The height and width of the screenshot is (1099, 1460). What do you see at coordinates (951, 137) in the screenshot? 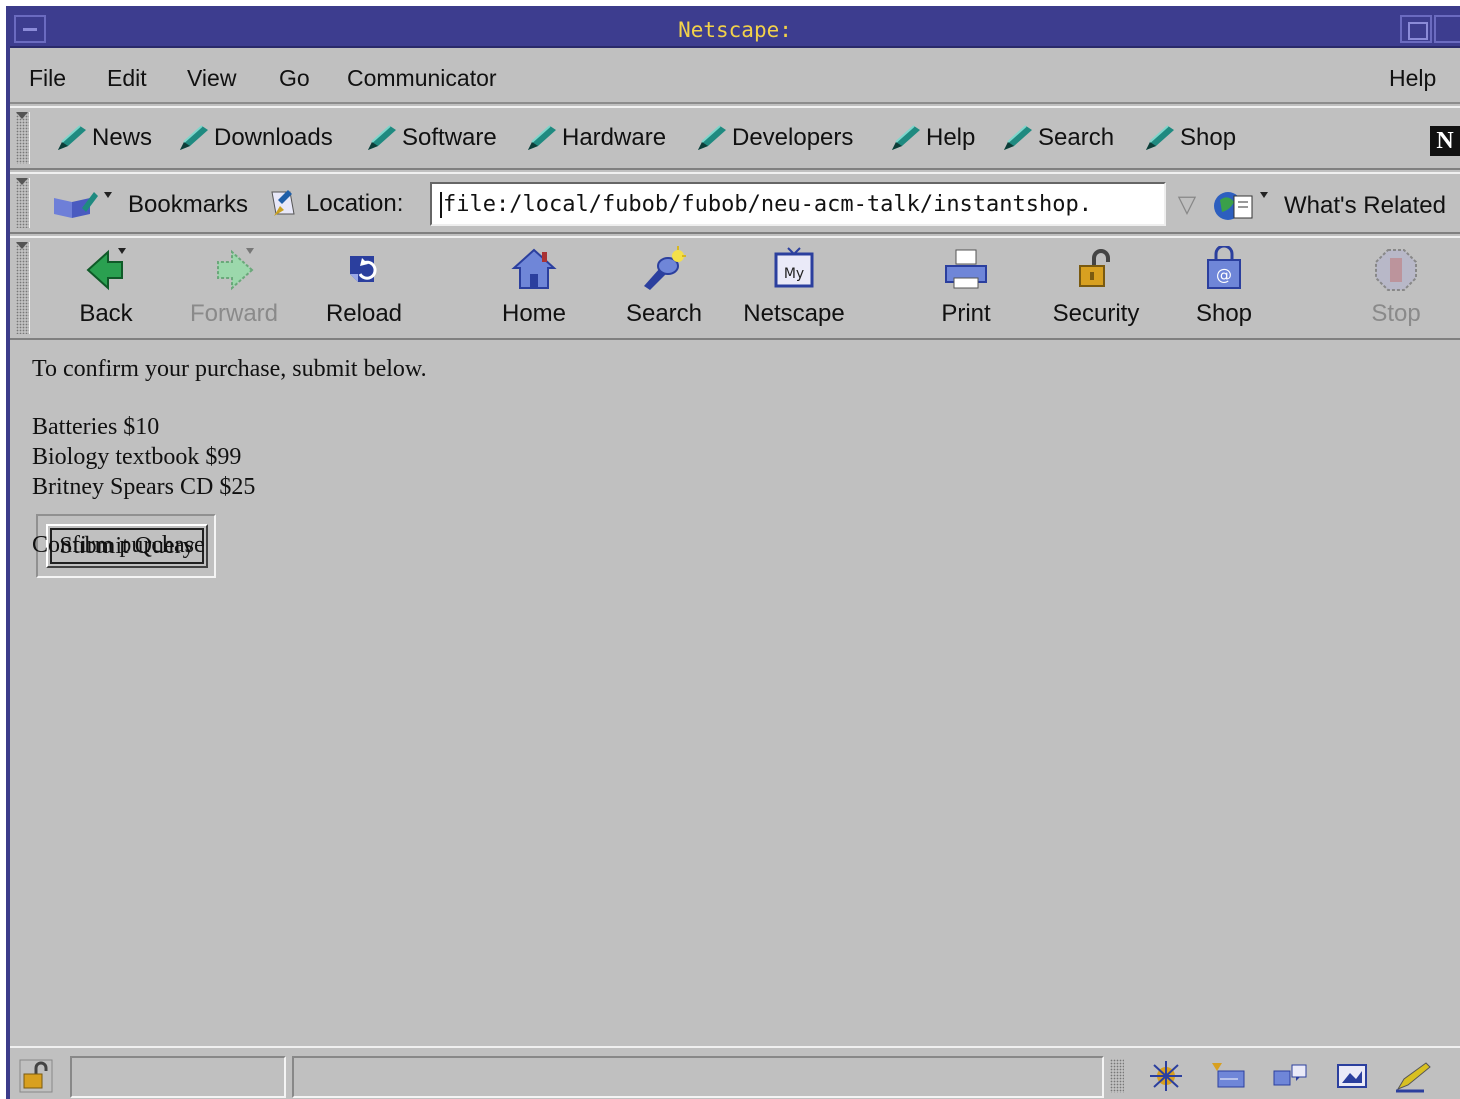
I see `personal-item-label: Help` at bounding box center [951, 137].